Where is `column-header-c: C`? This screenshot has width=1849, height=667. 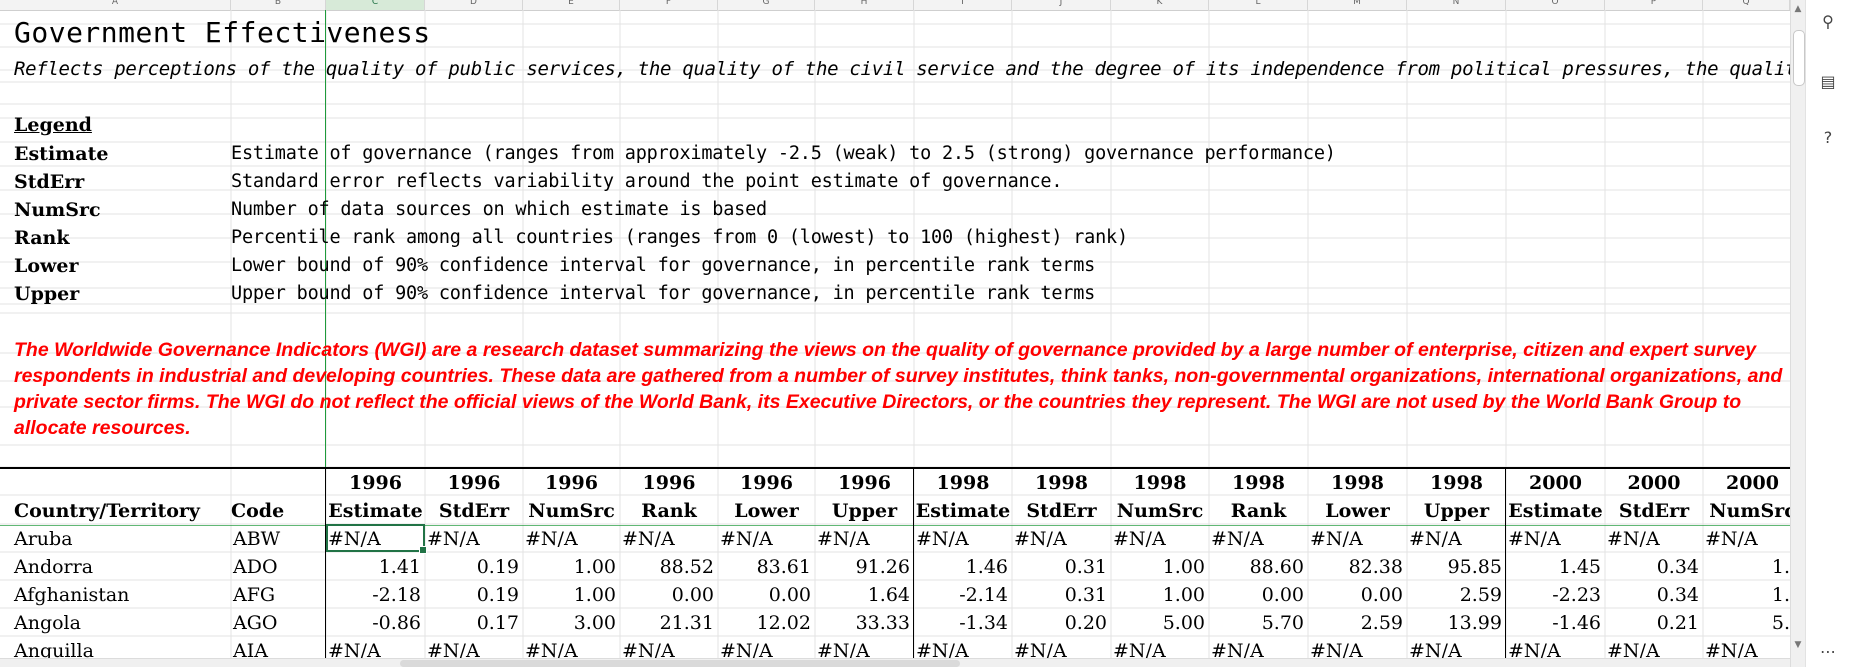 column-header-c: C is located at coordinates (375, 5).